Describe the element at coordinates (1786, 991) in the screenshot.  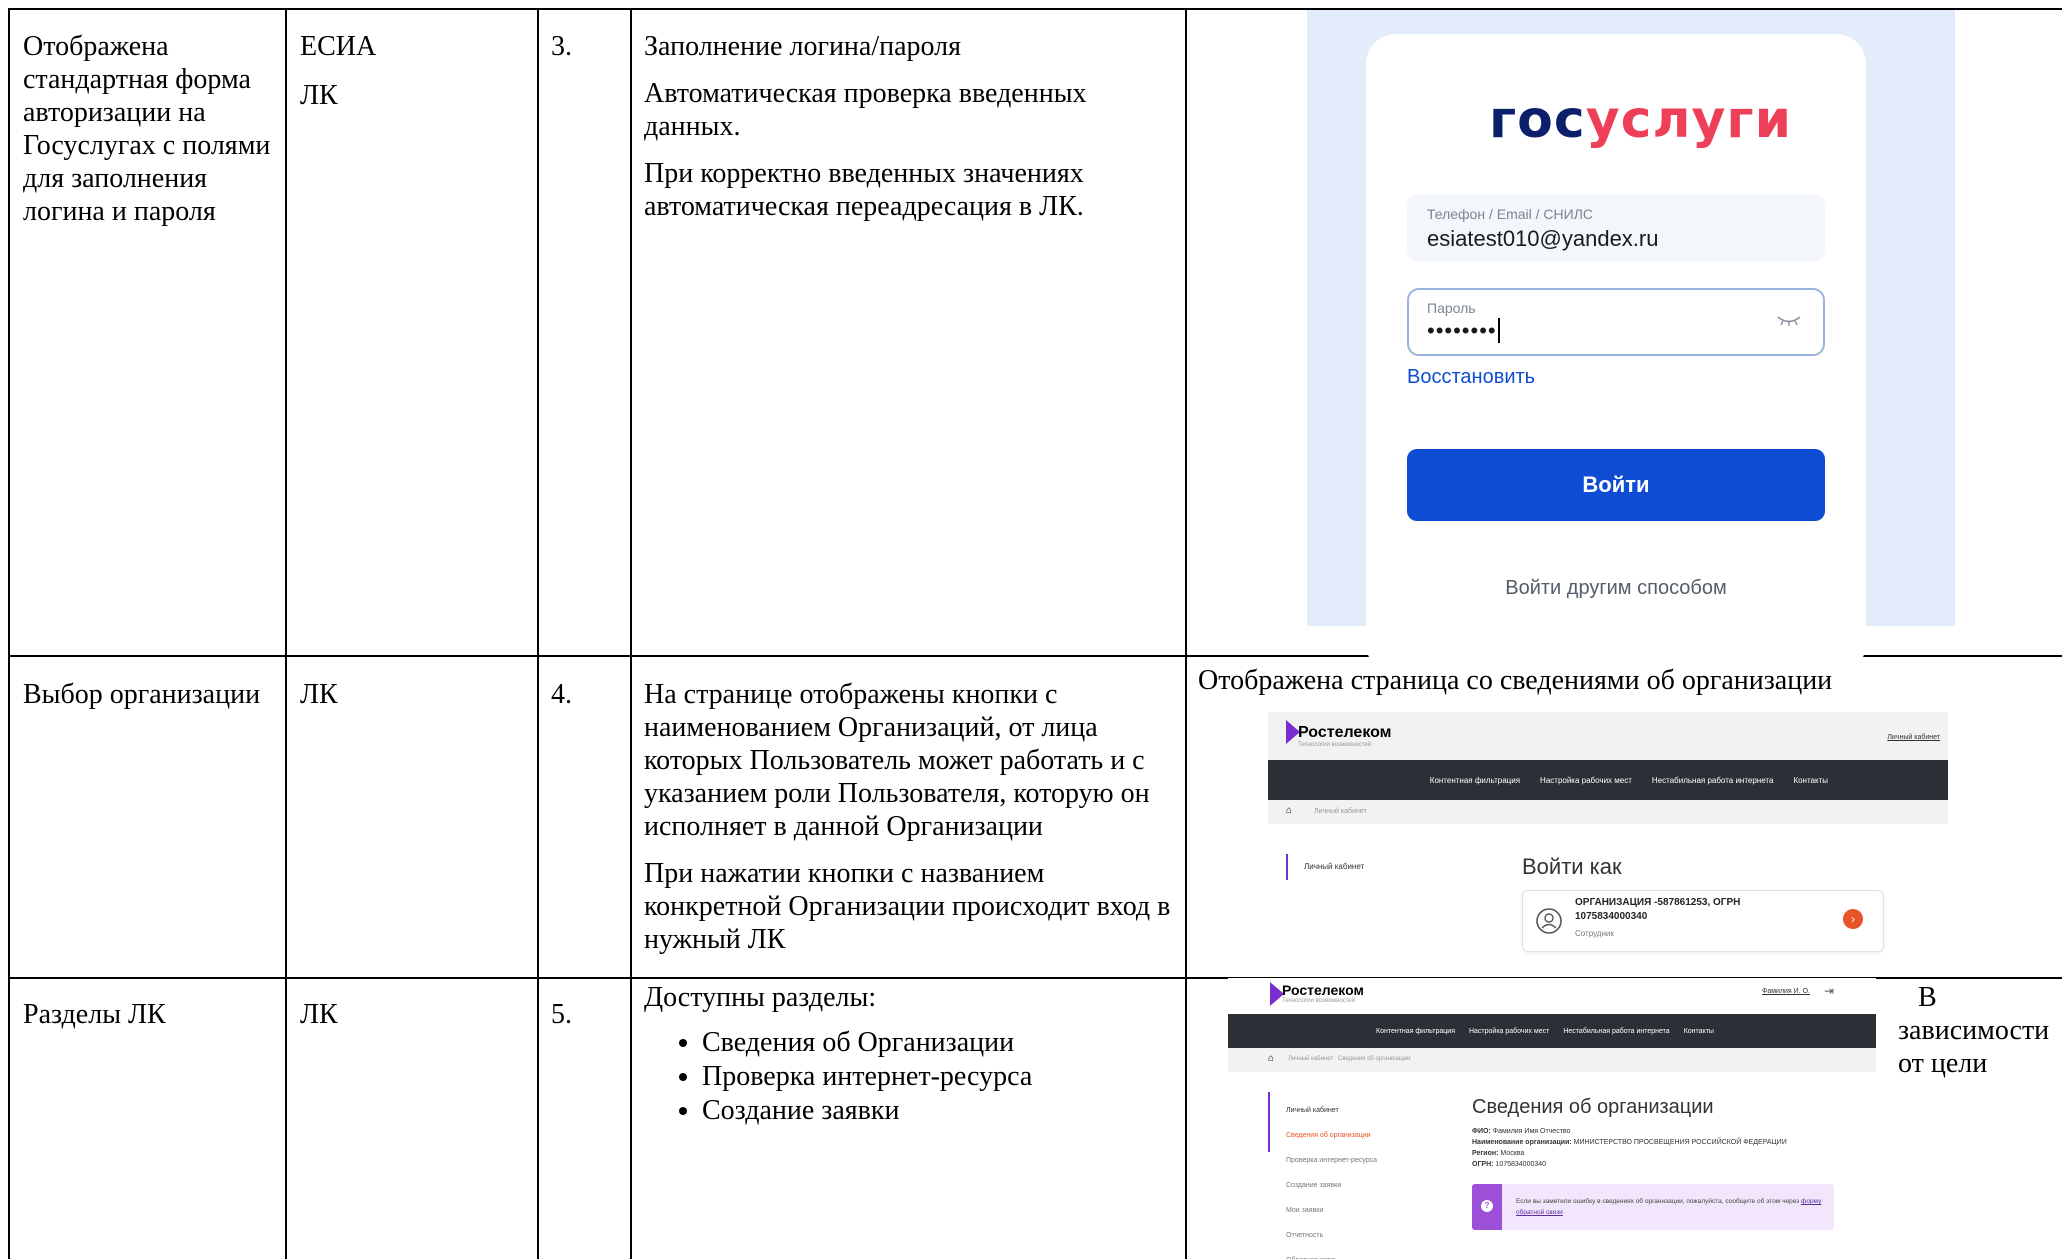
I see `rt2-user-name: Фамилия И. О.` at that location.